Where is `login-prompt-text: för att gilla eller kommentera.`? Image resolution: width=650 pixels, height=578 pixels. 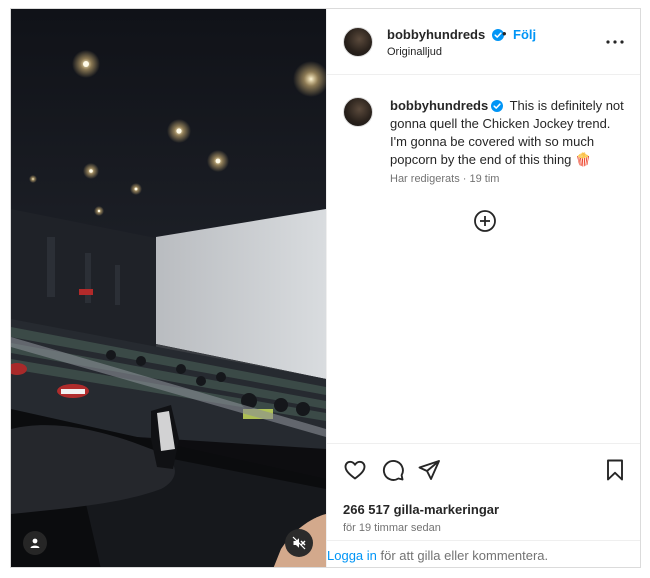
login-prompt-text: för att gilla eller kommentera. is located at coordinates (462, 555).